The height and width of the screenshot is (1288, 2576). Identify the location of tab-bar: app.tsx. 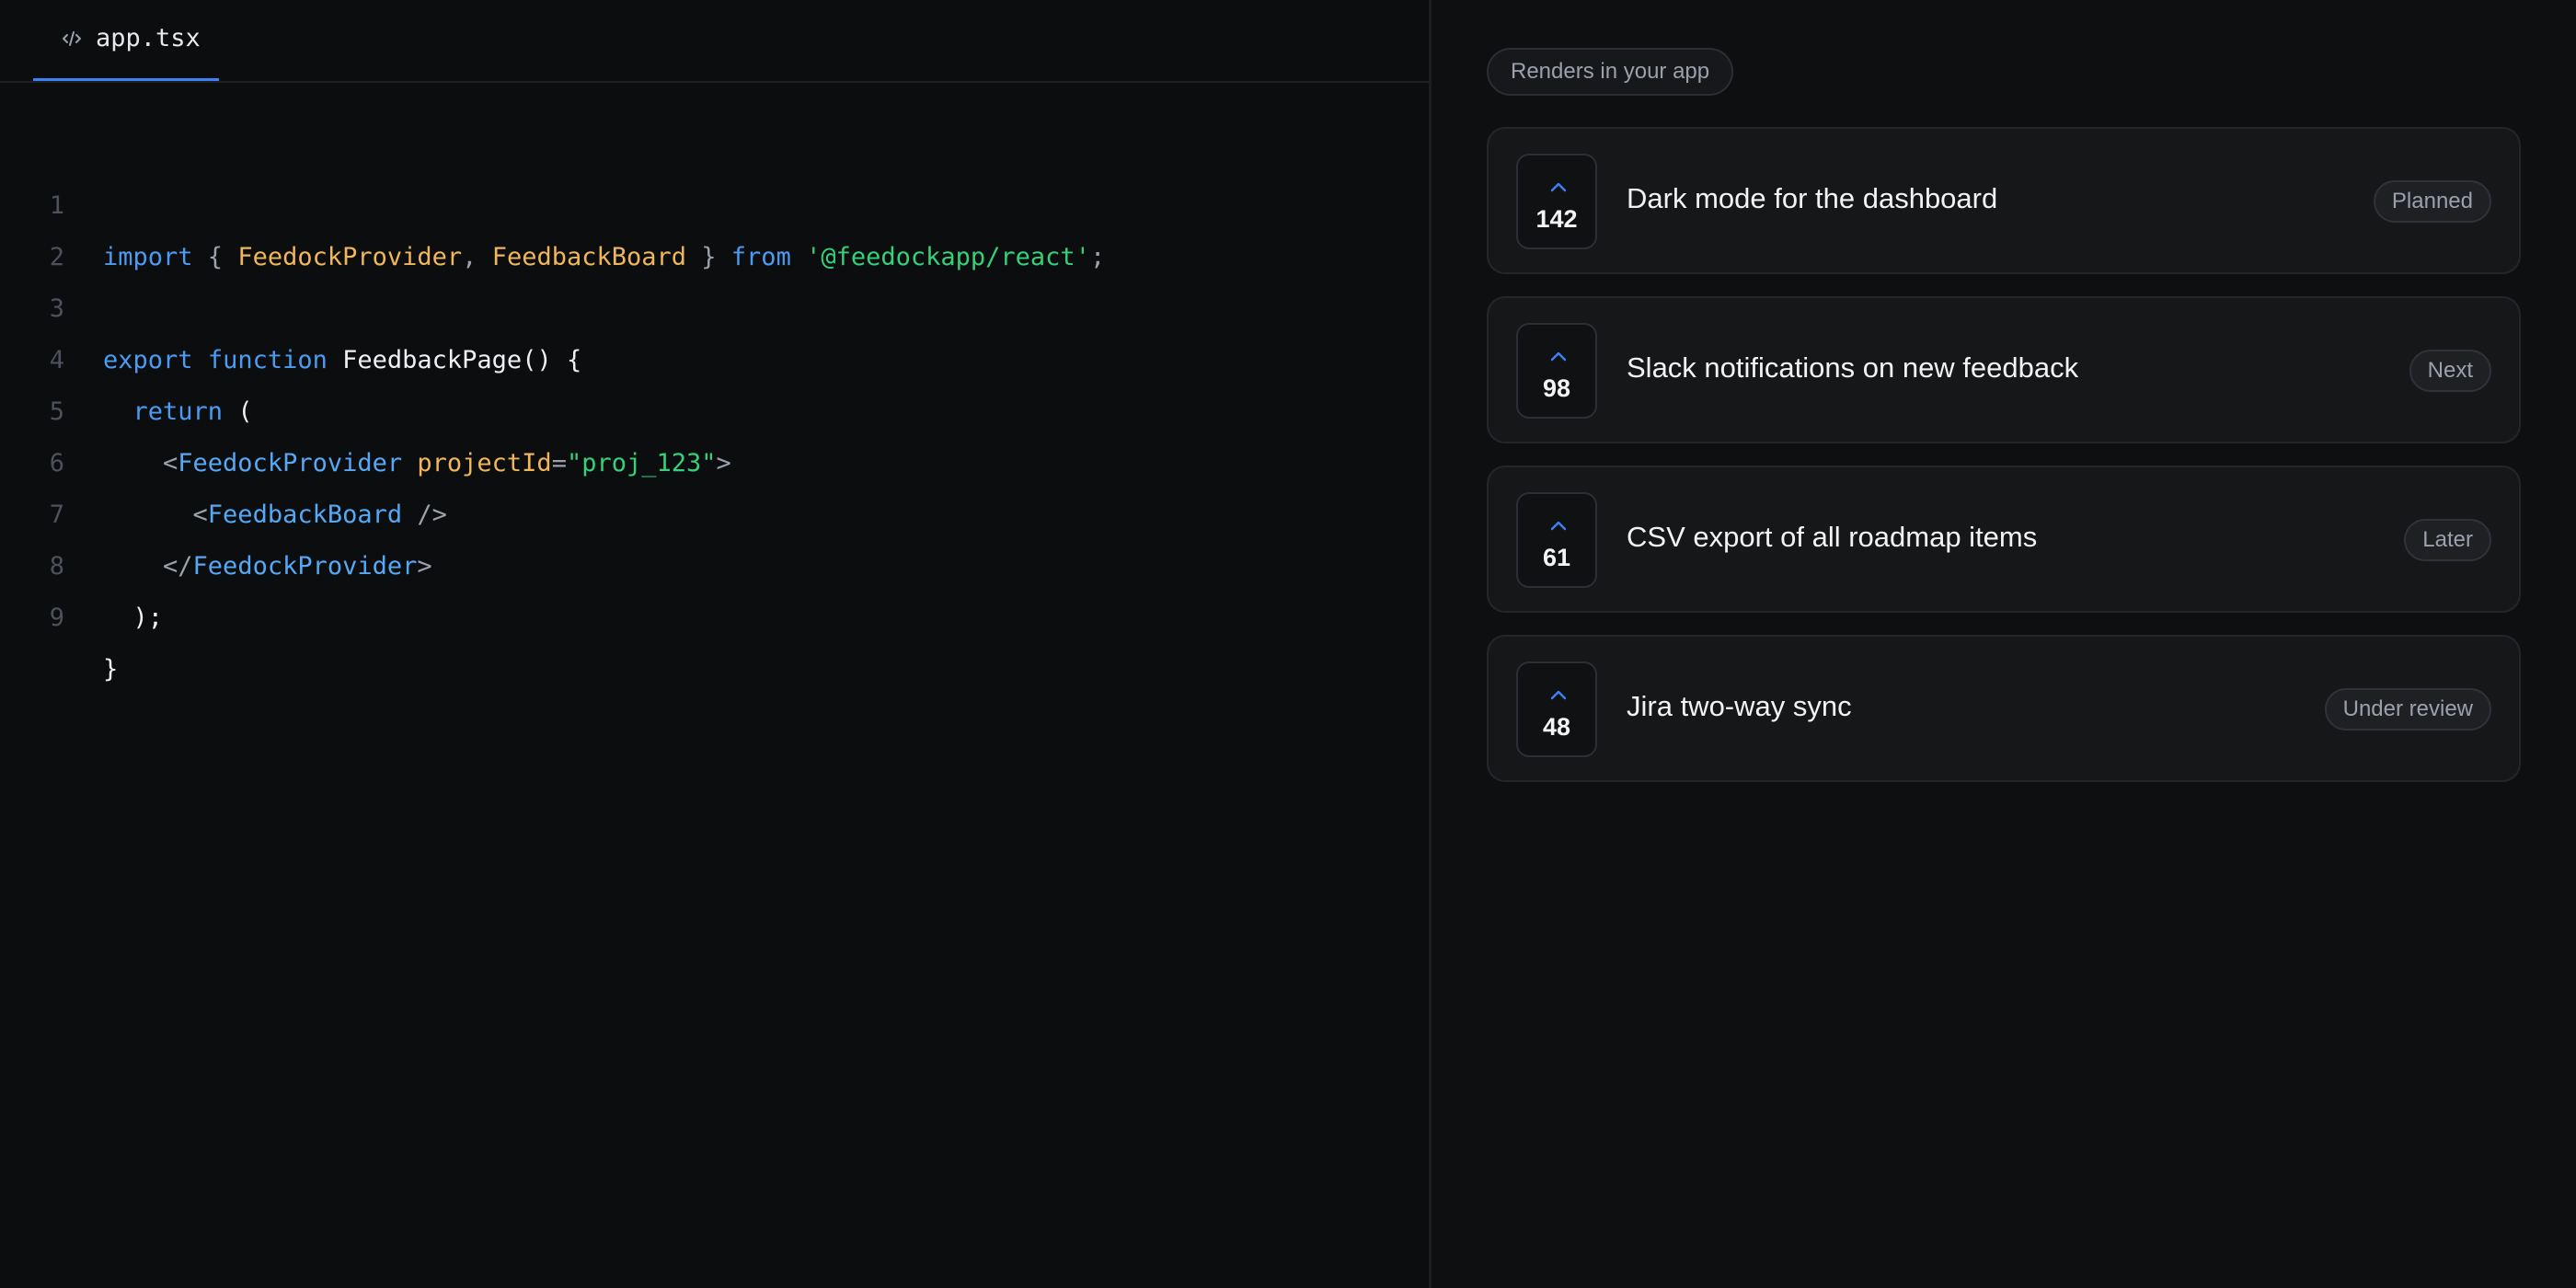
(714, 41).